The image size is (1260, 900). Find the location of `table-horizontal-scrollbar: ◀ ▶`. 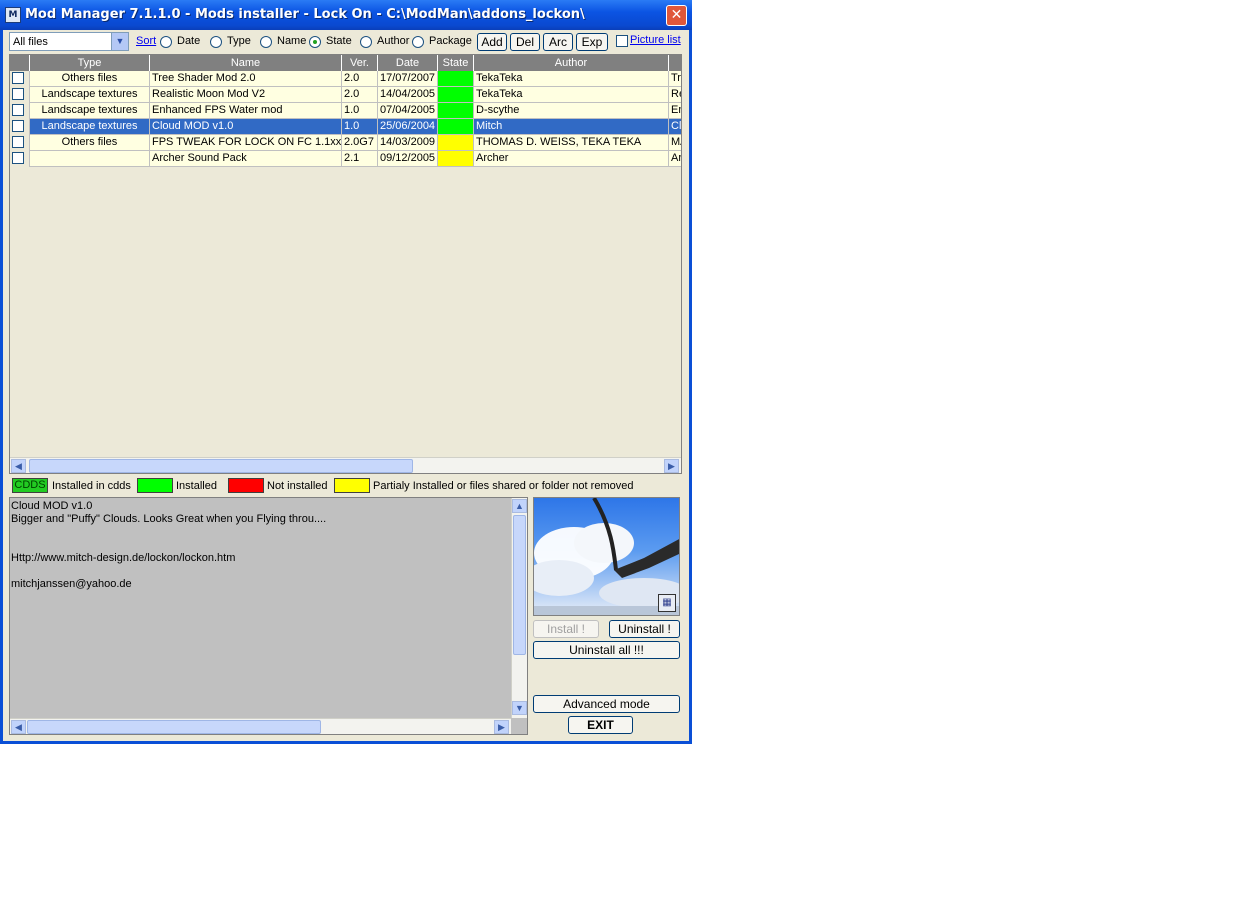

table-horizontal-scrollbar: ◀ ▶ is located at coordinates (345, 465).